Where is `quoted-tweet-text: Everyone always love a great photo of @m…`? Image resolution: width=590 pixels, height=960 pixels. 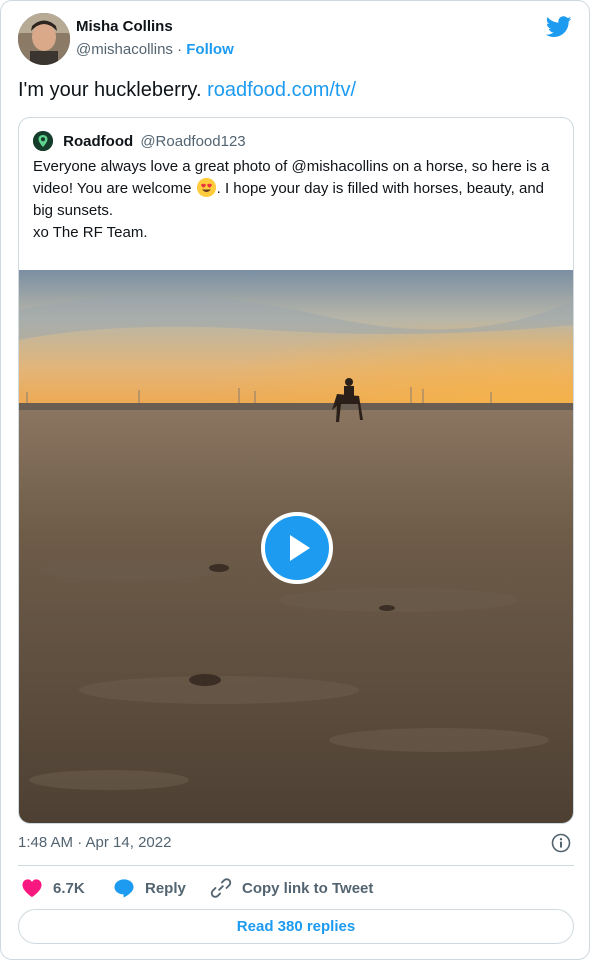
quoted-tweet-text: Everyone always love a great photo of @m… is located at coordinates (297, 200).